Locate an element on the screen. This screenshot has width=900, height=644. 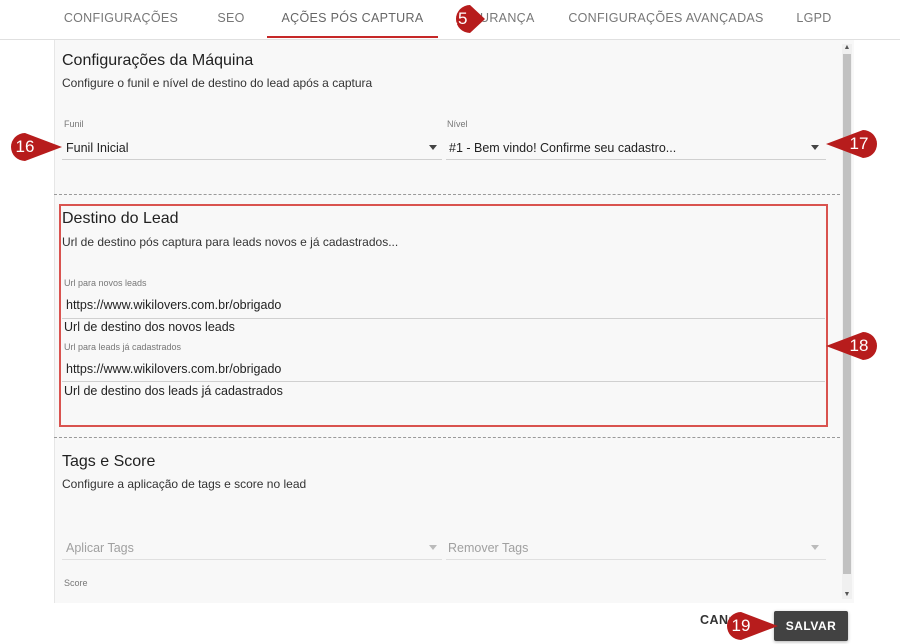
tab-configuracoes-avancadas: CONFIGURAÇÕES AVANÇADAS is located at coordinates (666, 19).